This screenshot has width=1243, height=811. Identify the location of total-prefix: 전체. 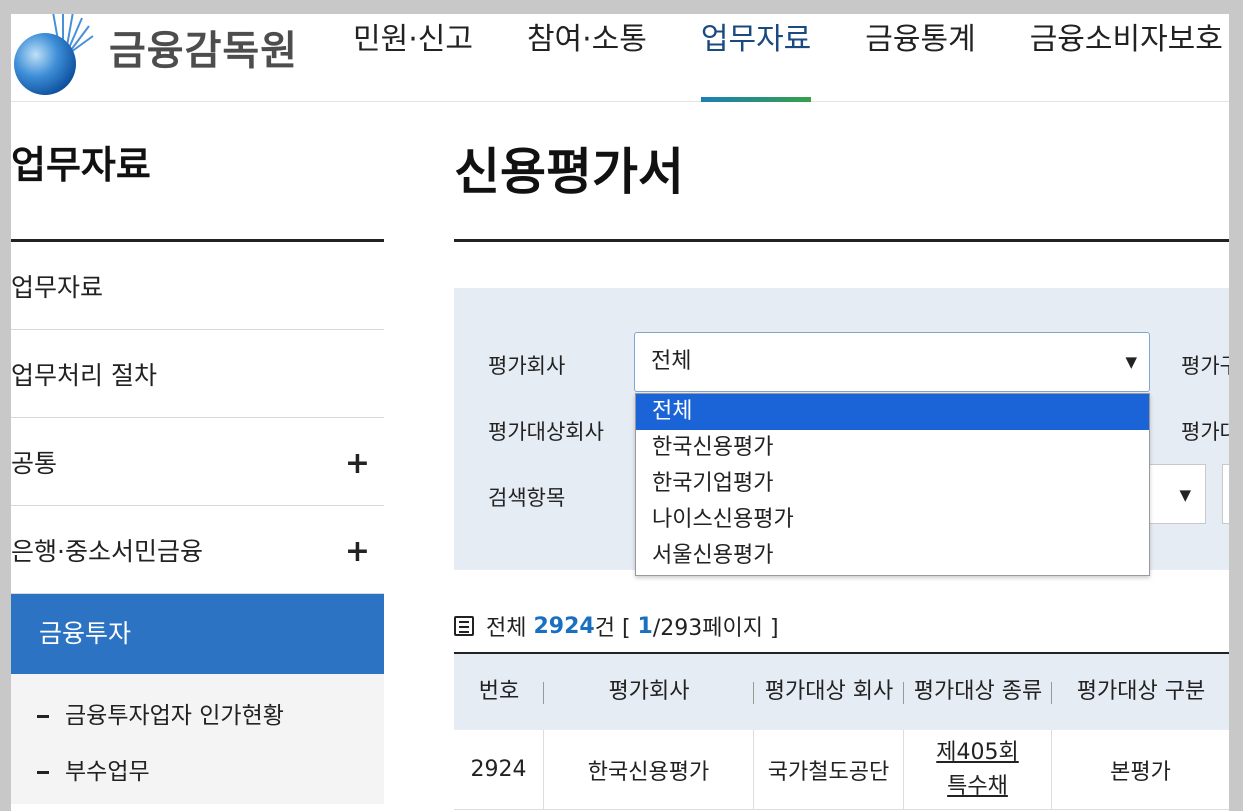
(506, 628).